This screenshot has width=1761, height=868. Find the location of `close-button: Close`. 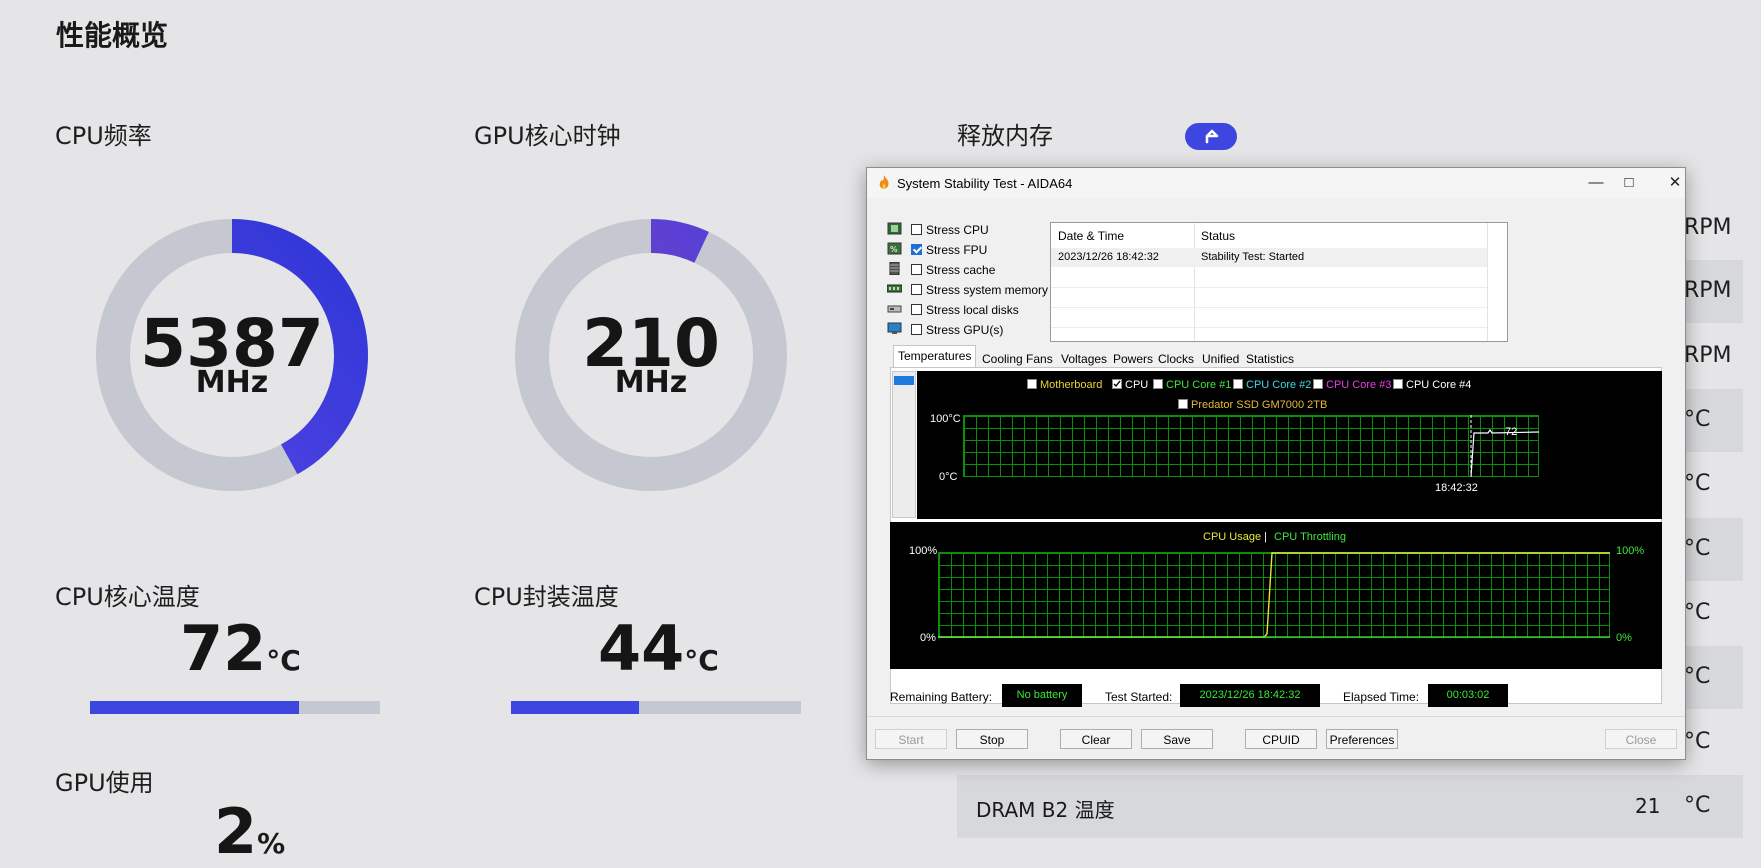

close-button: Close is located at coordinates (1641, 739).